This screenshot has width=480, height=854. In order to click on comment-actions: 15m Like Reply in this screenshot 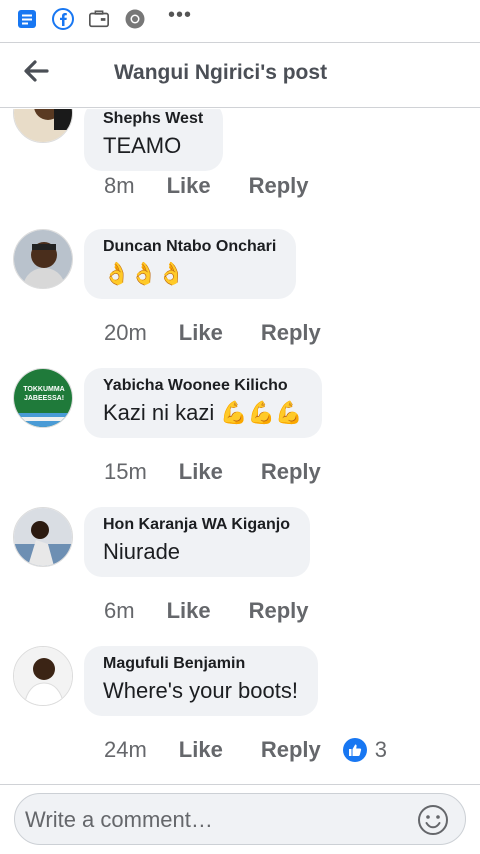, I will do `click(212, 472)`.